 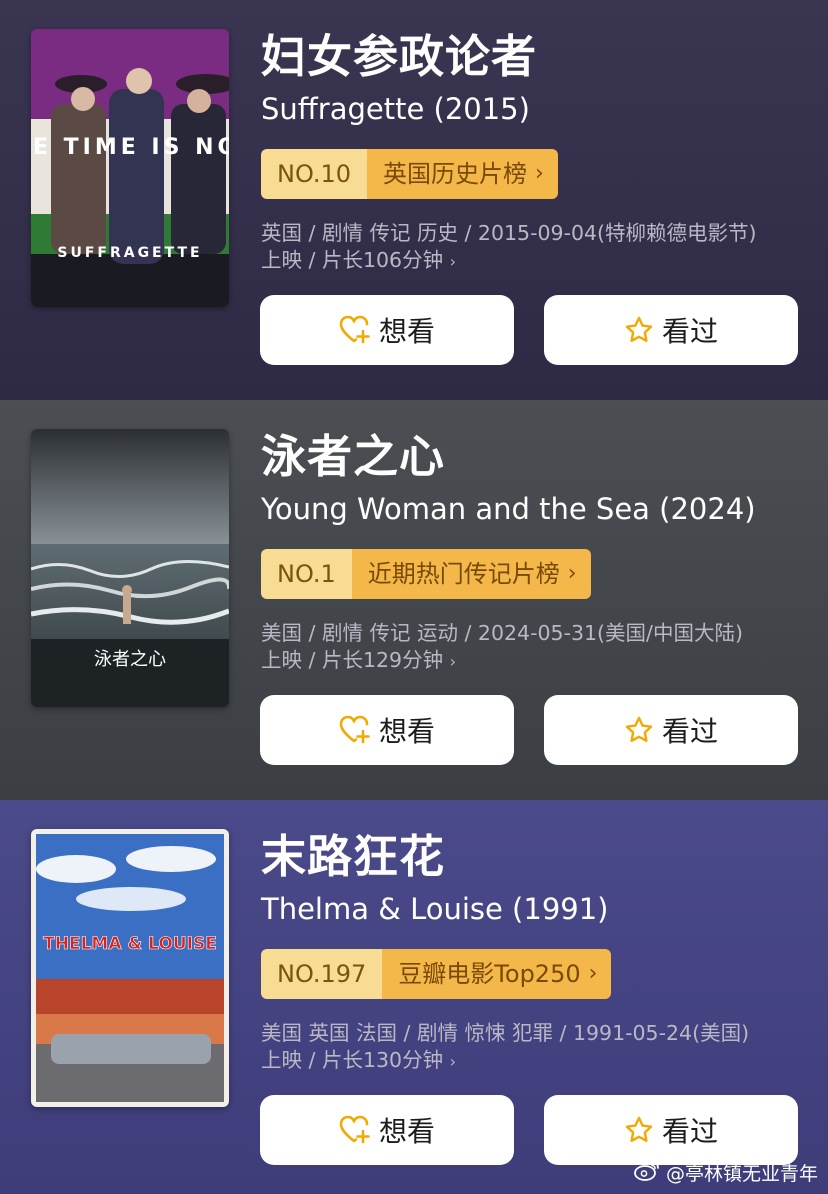 I want to click on weibo-icon, so click(x=647, y=1172).